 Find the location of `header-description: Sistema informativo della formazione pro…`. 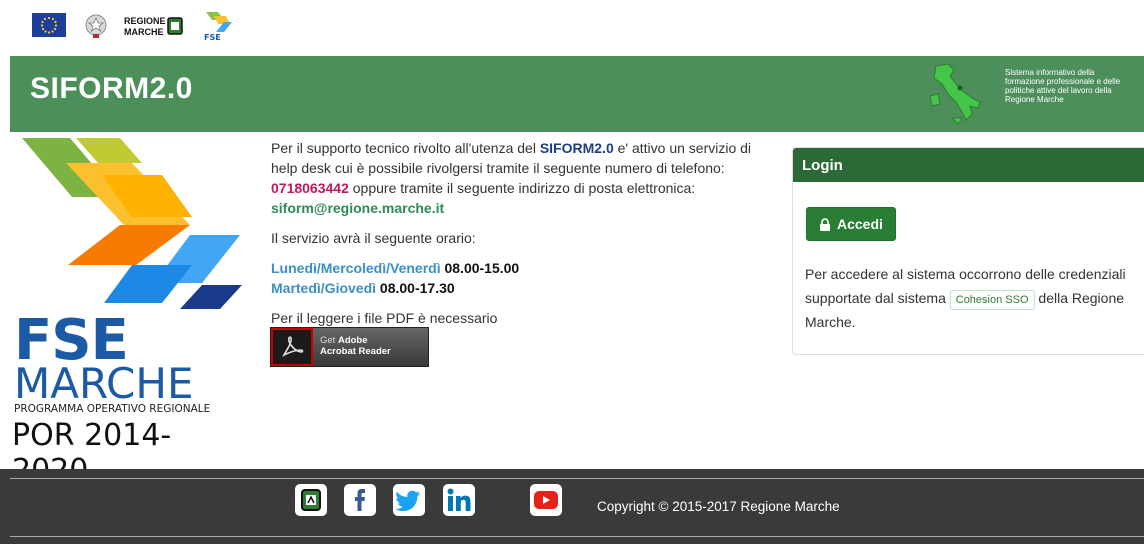

header-description: Sistema informativo della formazione pro… is located at coordinates (1063, 86).